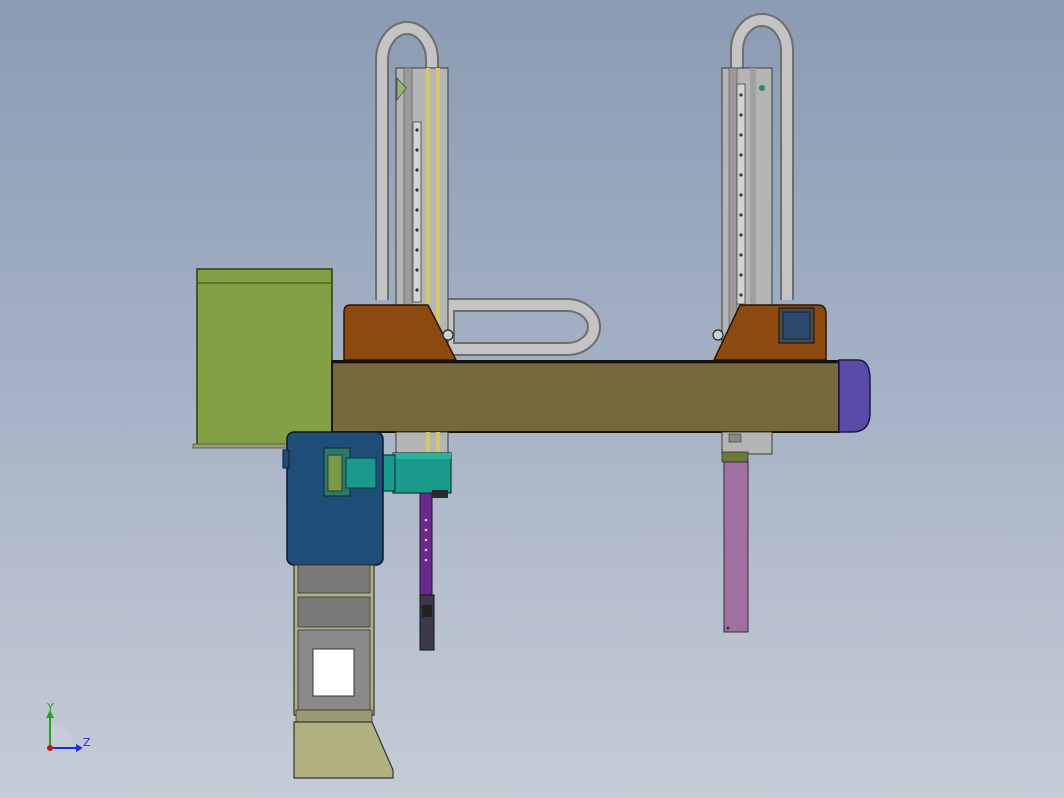 Image resolution: width=1064 pixels, height=798 pixels. I want to click on horizontal-cable-chain, so click(521, 327).